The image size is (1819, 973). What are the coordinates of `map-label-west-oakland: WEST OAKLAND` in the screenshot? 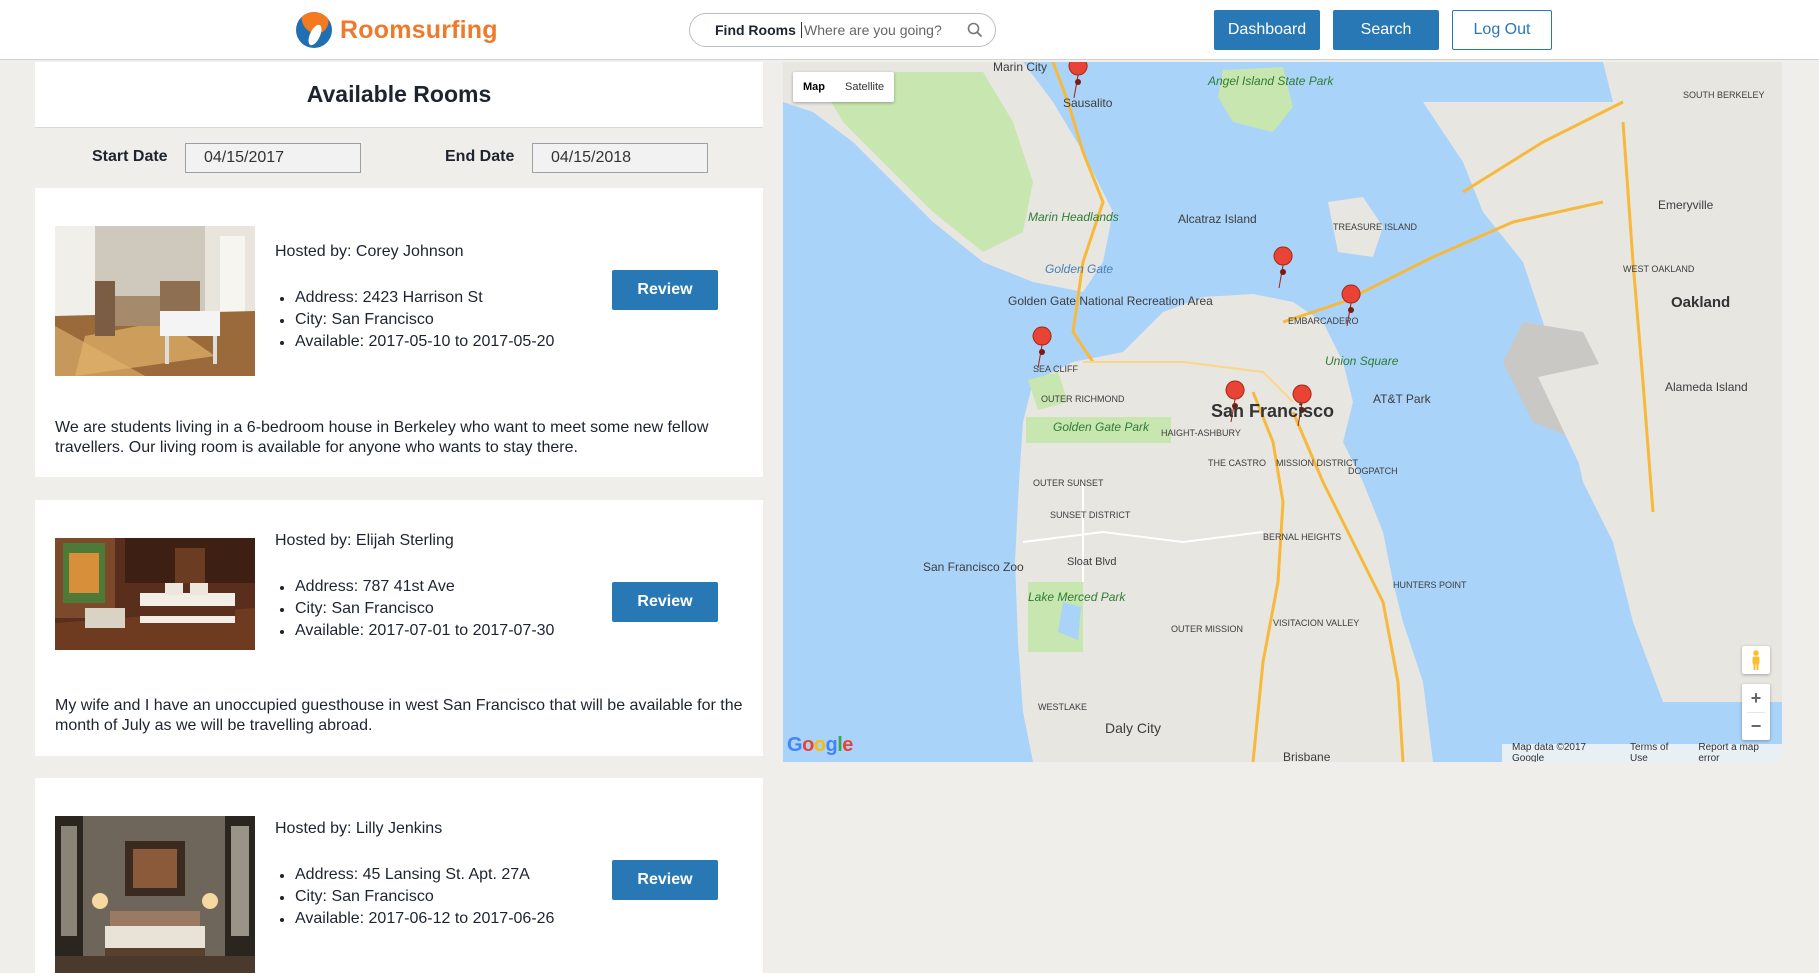 It's located at (1659, 269).